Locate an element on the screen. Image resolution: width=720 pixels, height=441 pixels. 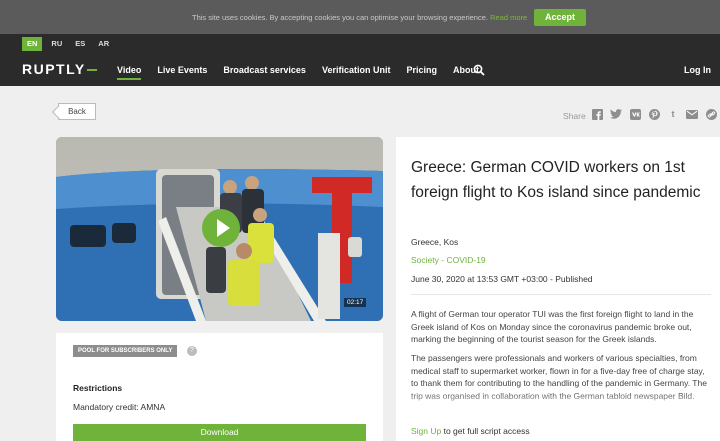
mail-icon is located at coordinates (692, 114).